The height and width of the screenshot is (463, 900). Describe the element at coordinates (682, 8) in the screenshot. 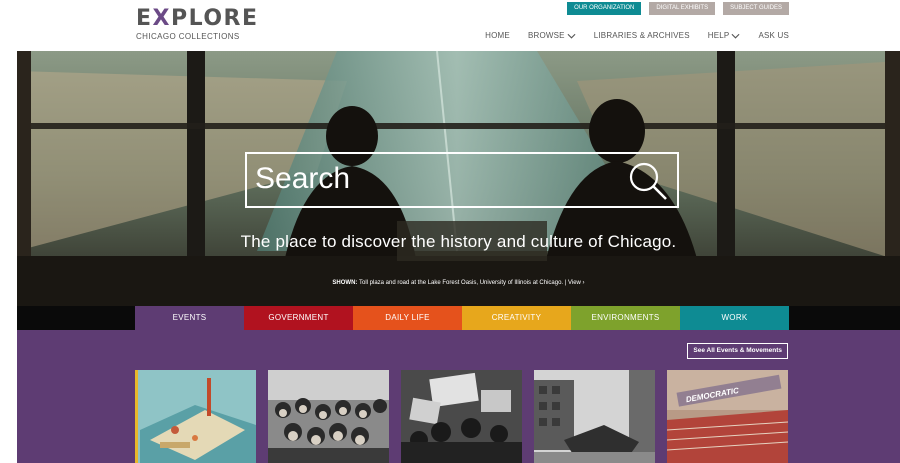

I see `digital-exhibits-button: DIGITAL EXHIBITS` at that location.